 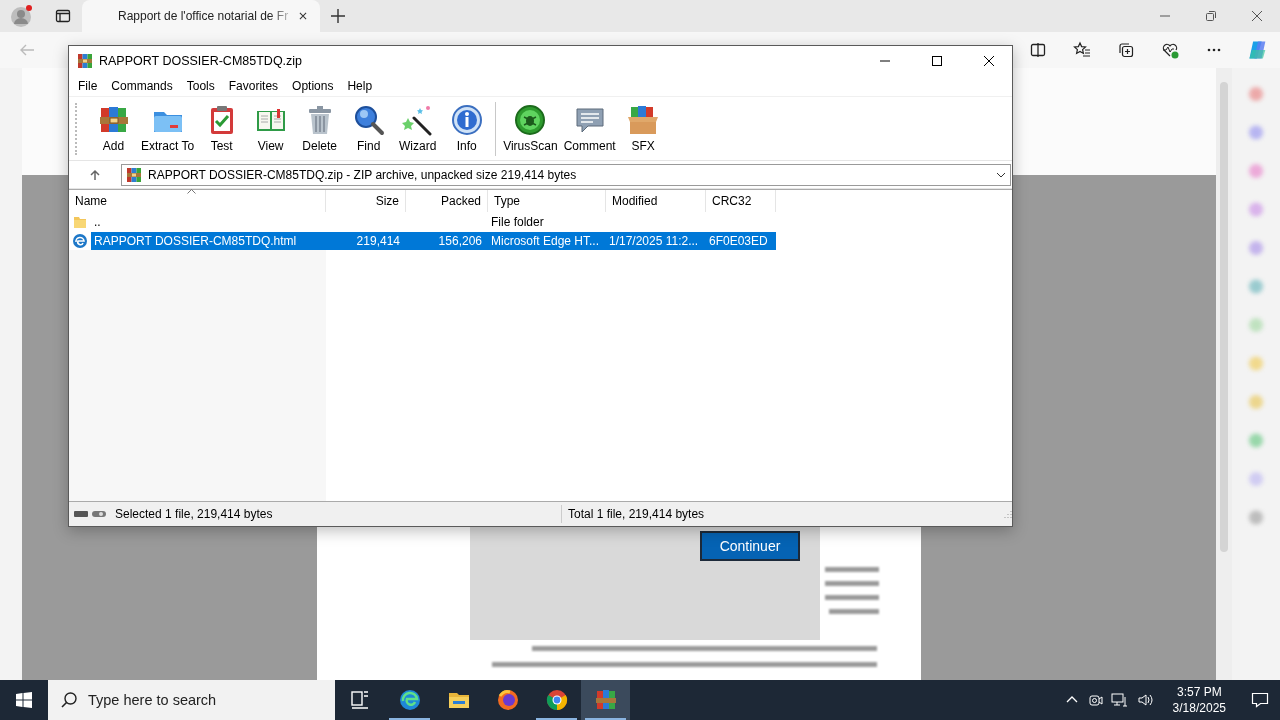 What do you see at coordinates (989, 61) in the screenshot?
I see `close-icon` at bounding box center [989, 61].